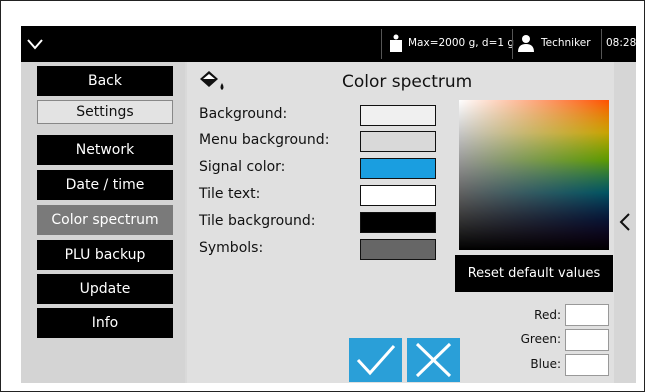  Describe the element at coordinates (566, 43) in the screenshot. I see `user-name: Techniker` at that location.